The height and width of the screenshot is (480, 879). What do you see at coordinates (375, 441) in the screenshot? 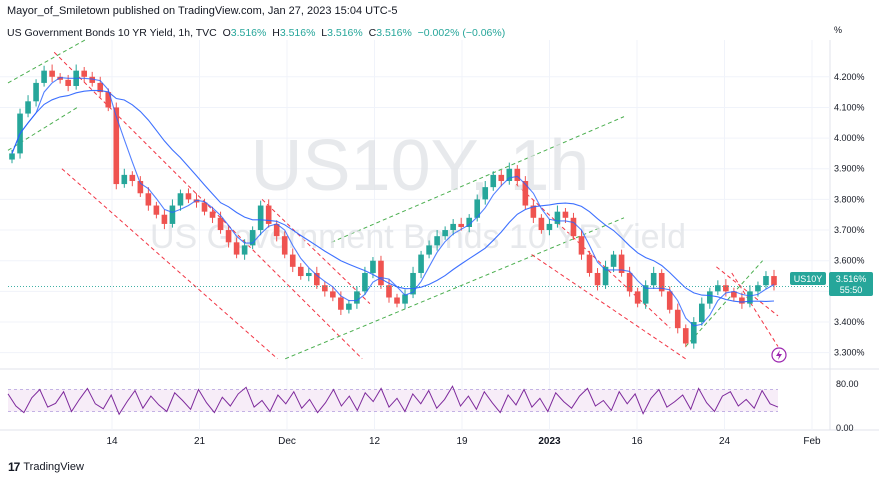
I see `time-tick-label: 12` at bounding box center [375, 441].